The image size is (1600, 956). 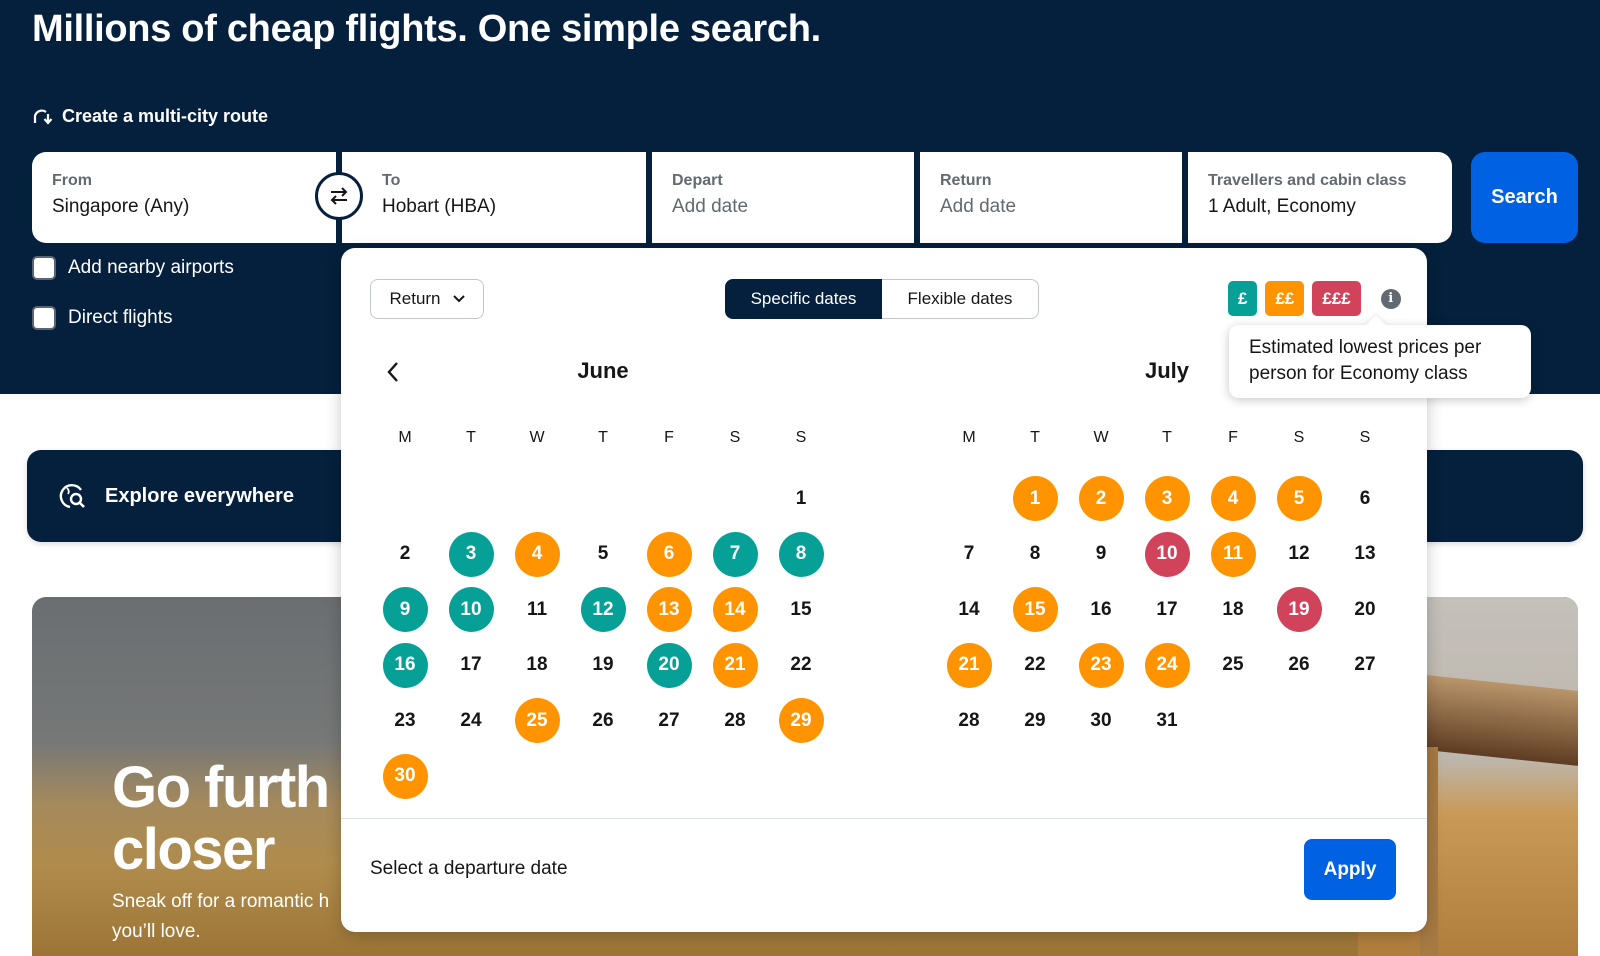 I want to click on day-cell: 3, so click(x=1167, y=499).